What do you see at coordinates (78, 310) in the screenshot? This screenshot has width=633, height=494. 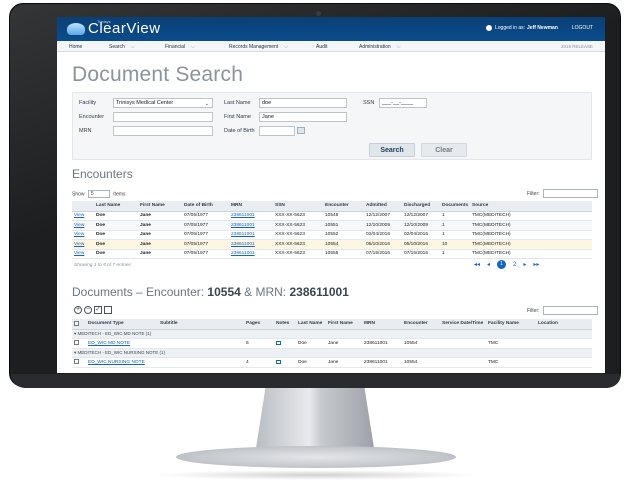 I see `expand-all-icon: +` at bounding box center [78, 310].